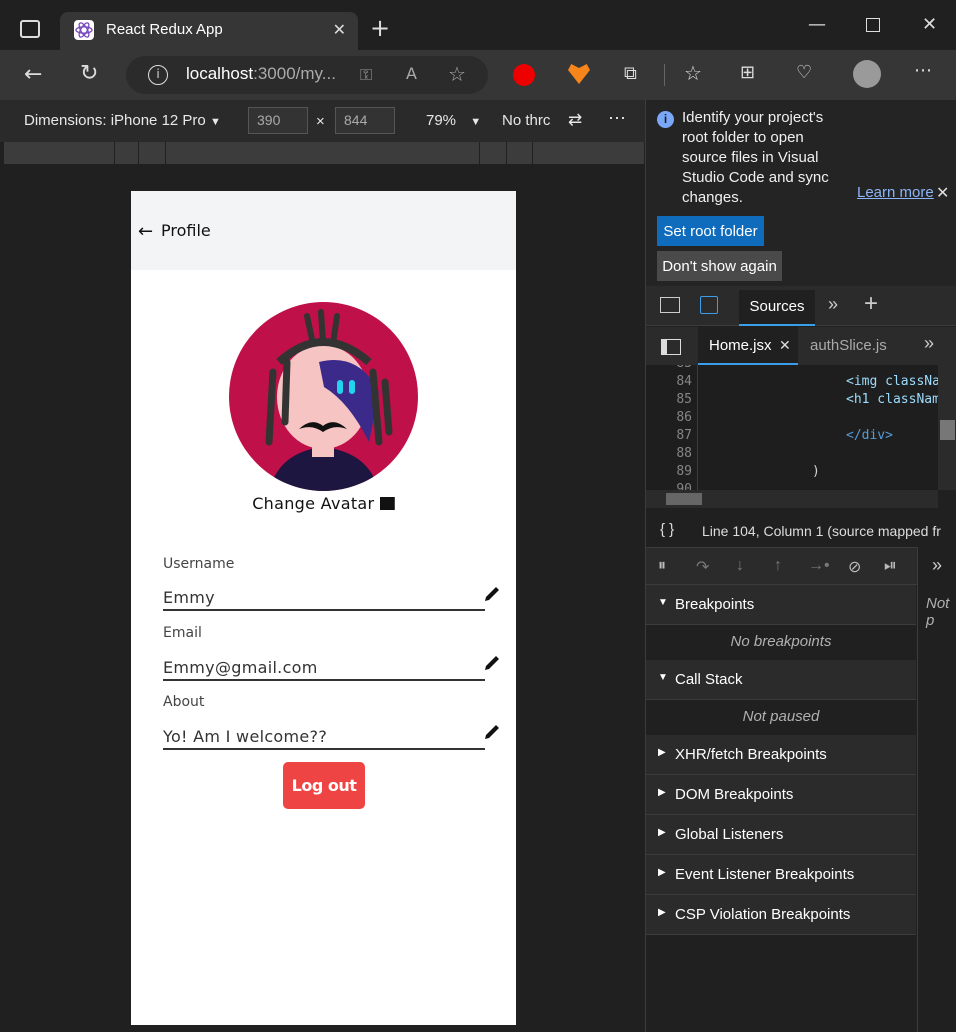 The height and width of the screenshot is (1032, 956). What do you see at coordinates (33, 74) in the screenshot?
I see `back-icon: ←` at bounding box center [33, 74].